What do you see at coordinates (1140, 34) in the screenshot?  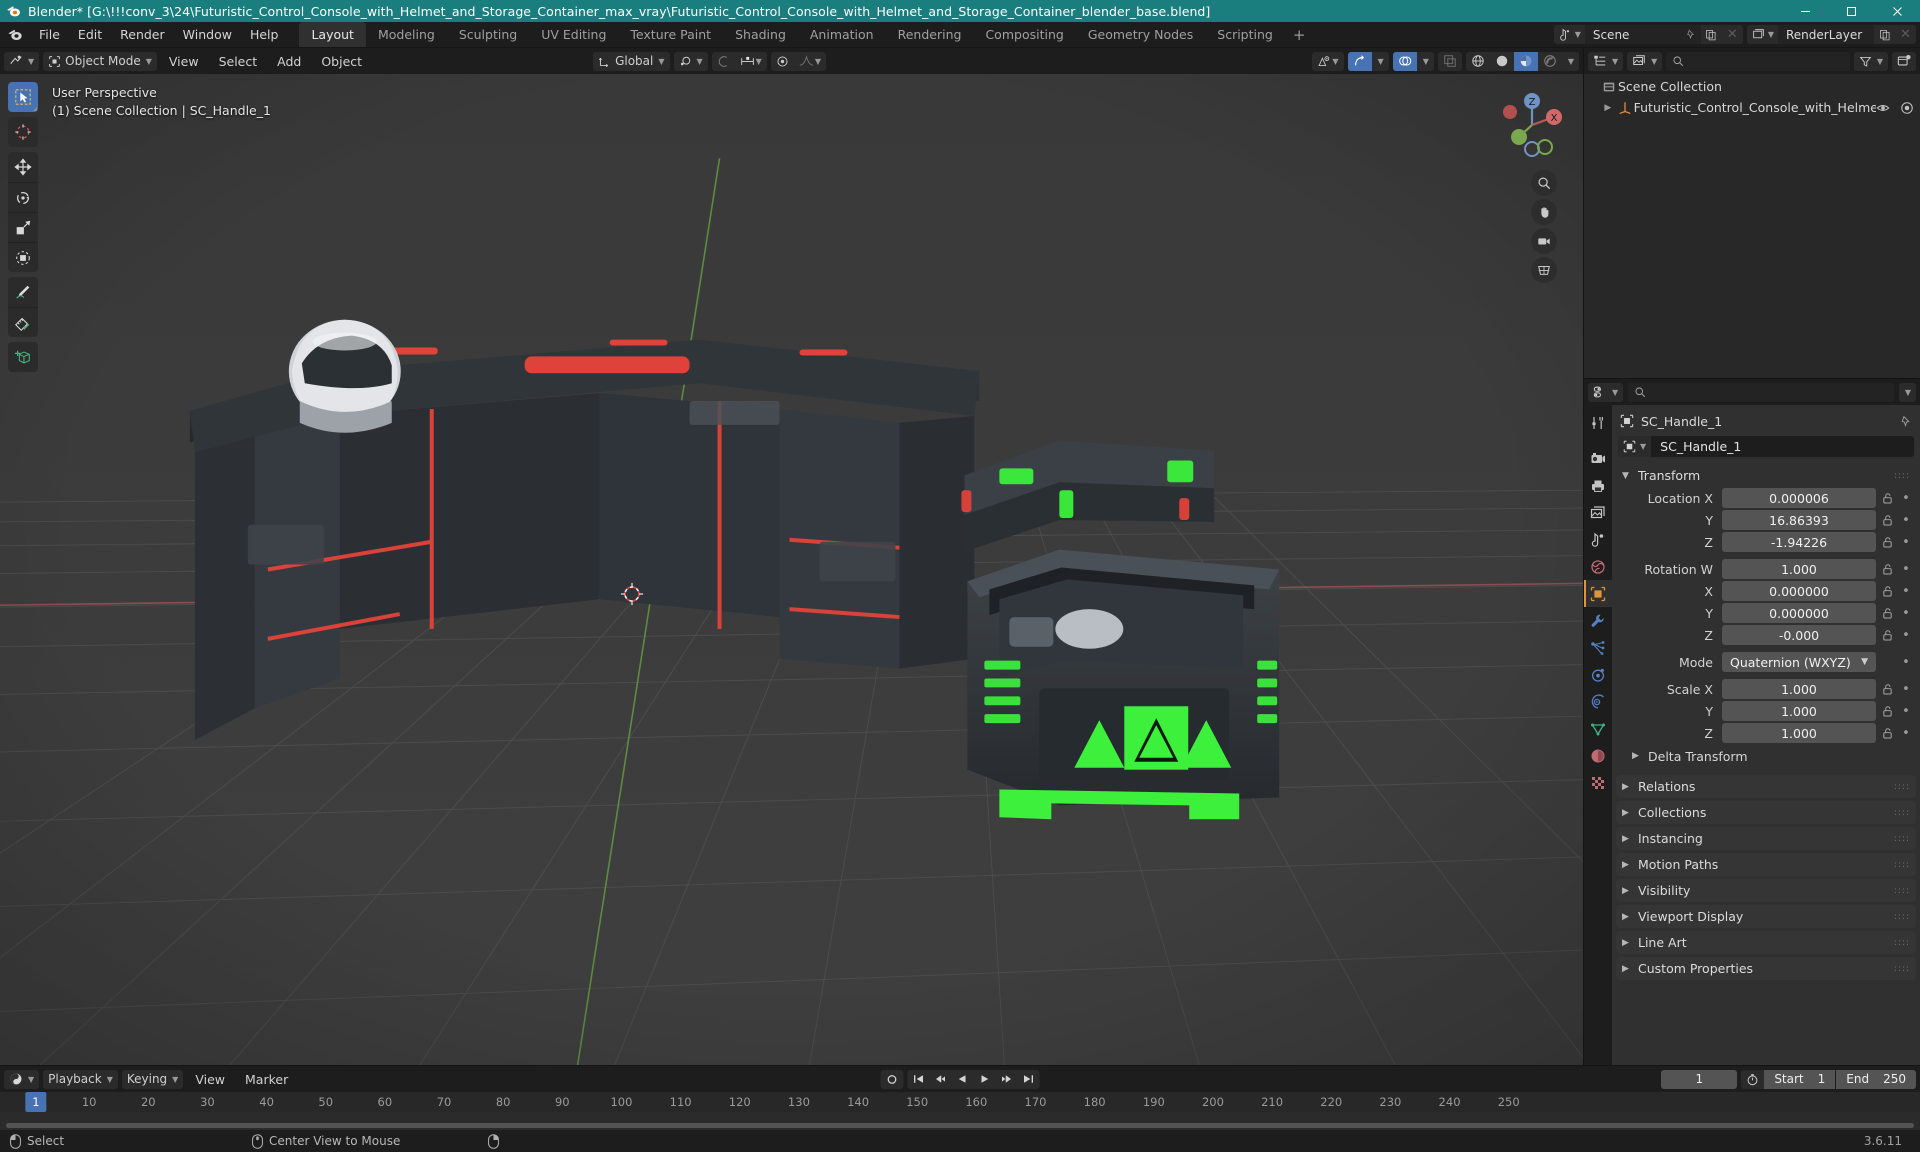 I see `workspace-tab-geometry-nodes: Geometry Nodes` at bounding box center [1140, 34].